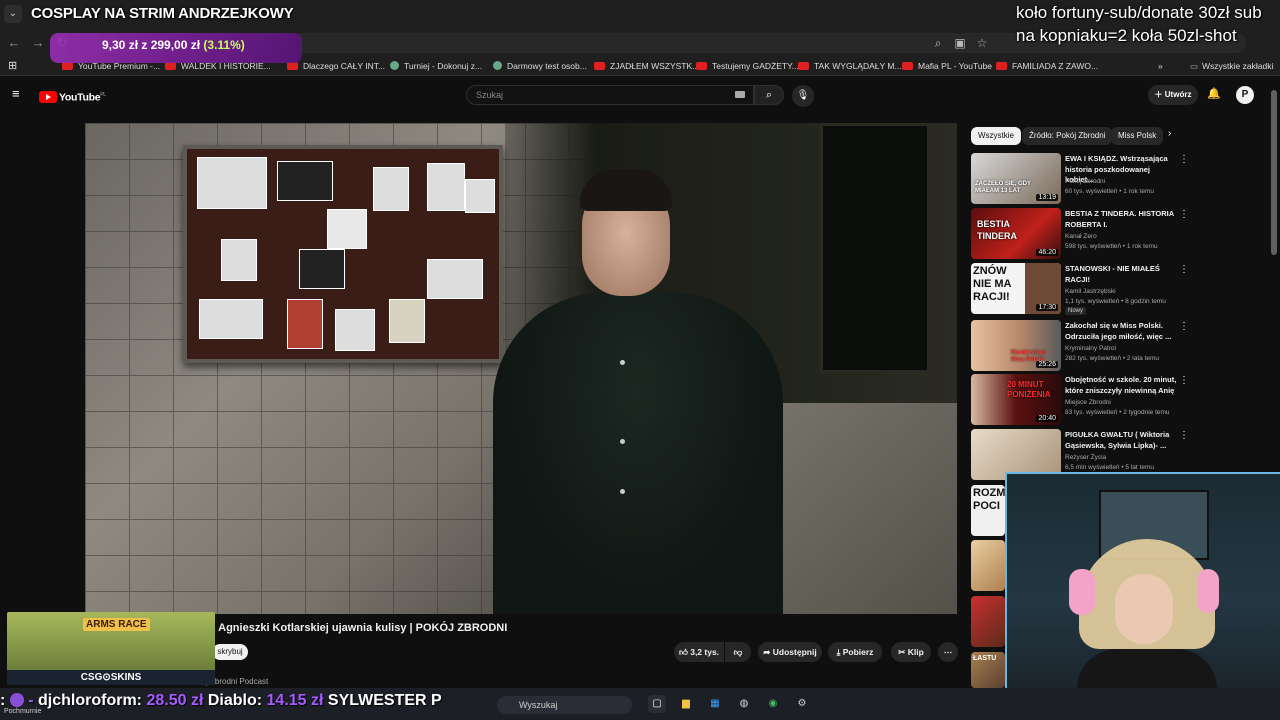 This screenshot has height=720, width=1280. Describe the element at coordinates (1085, 457) in the screenshot. I see `recommendation-channel: Reżyser Życia` at that location.